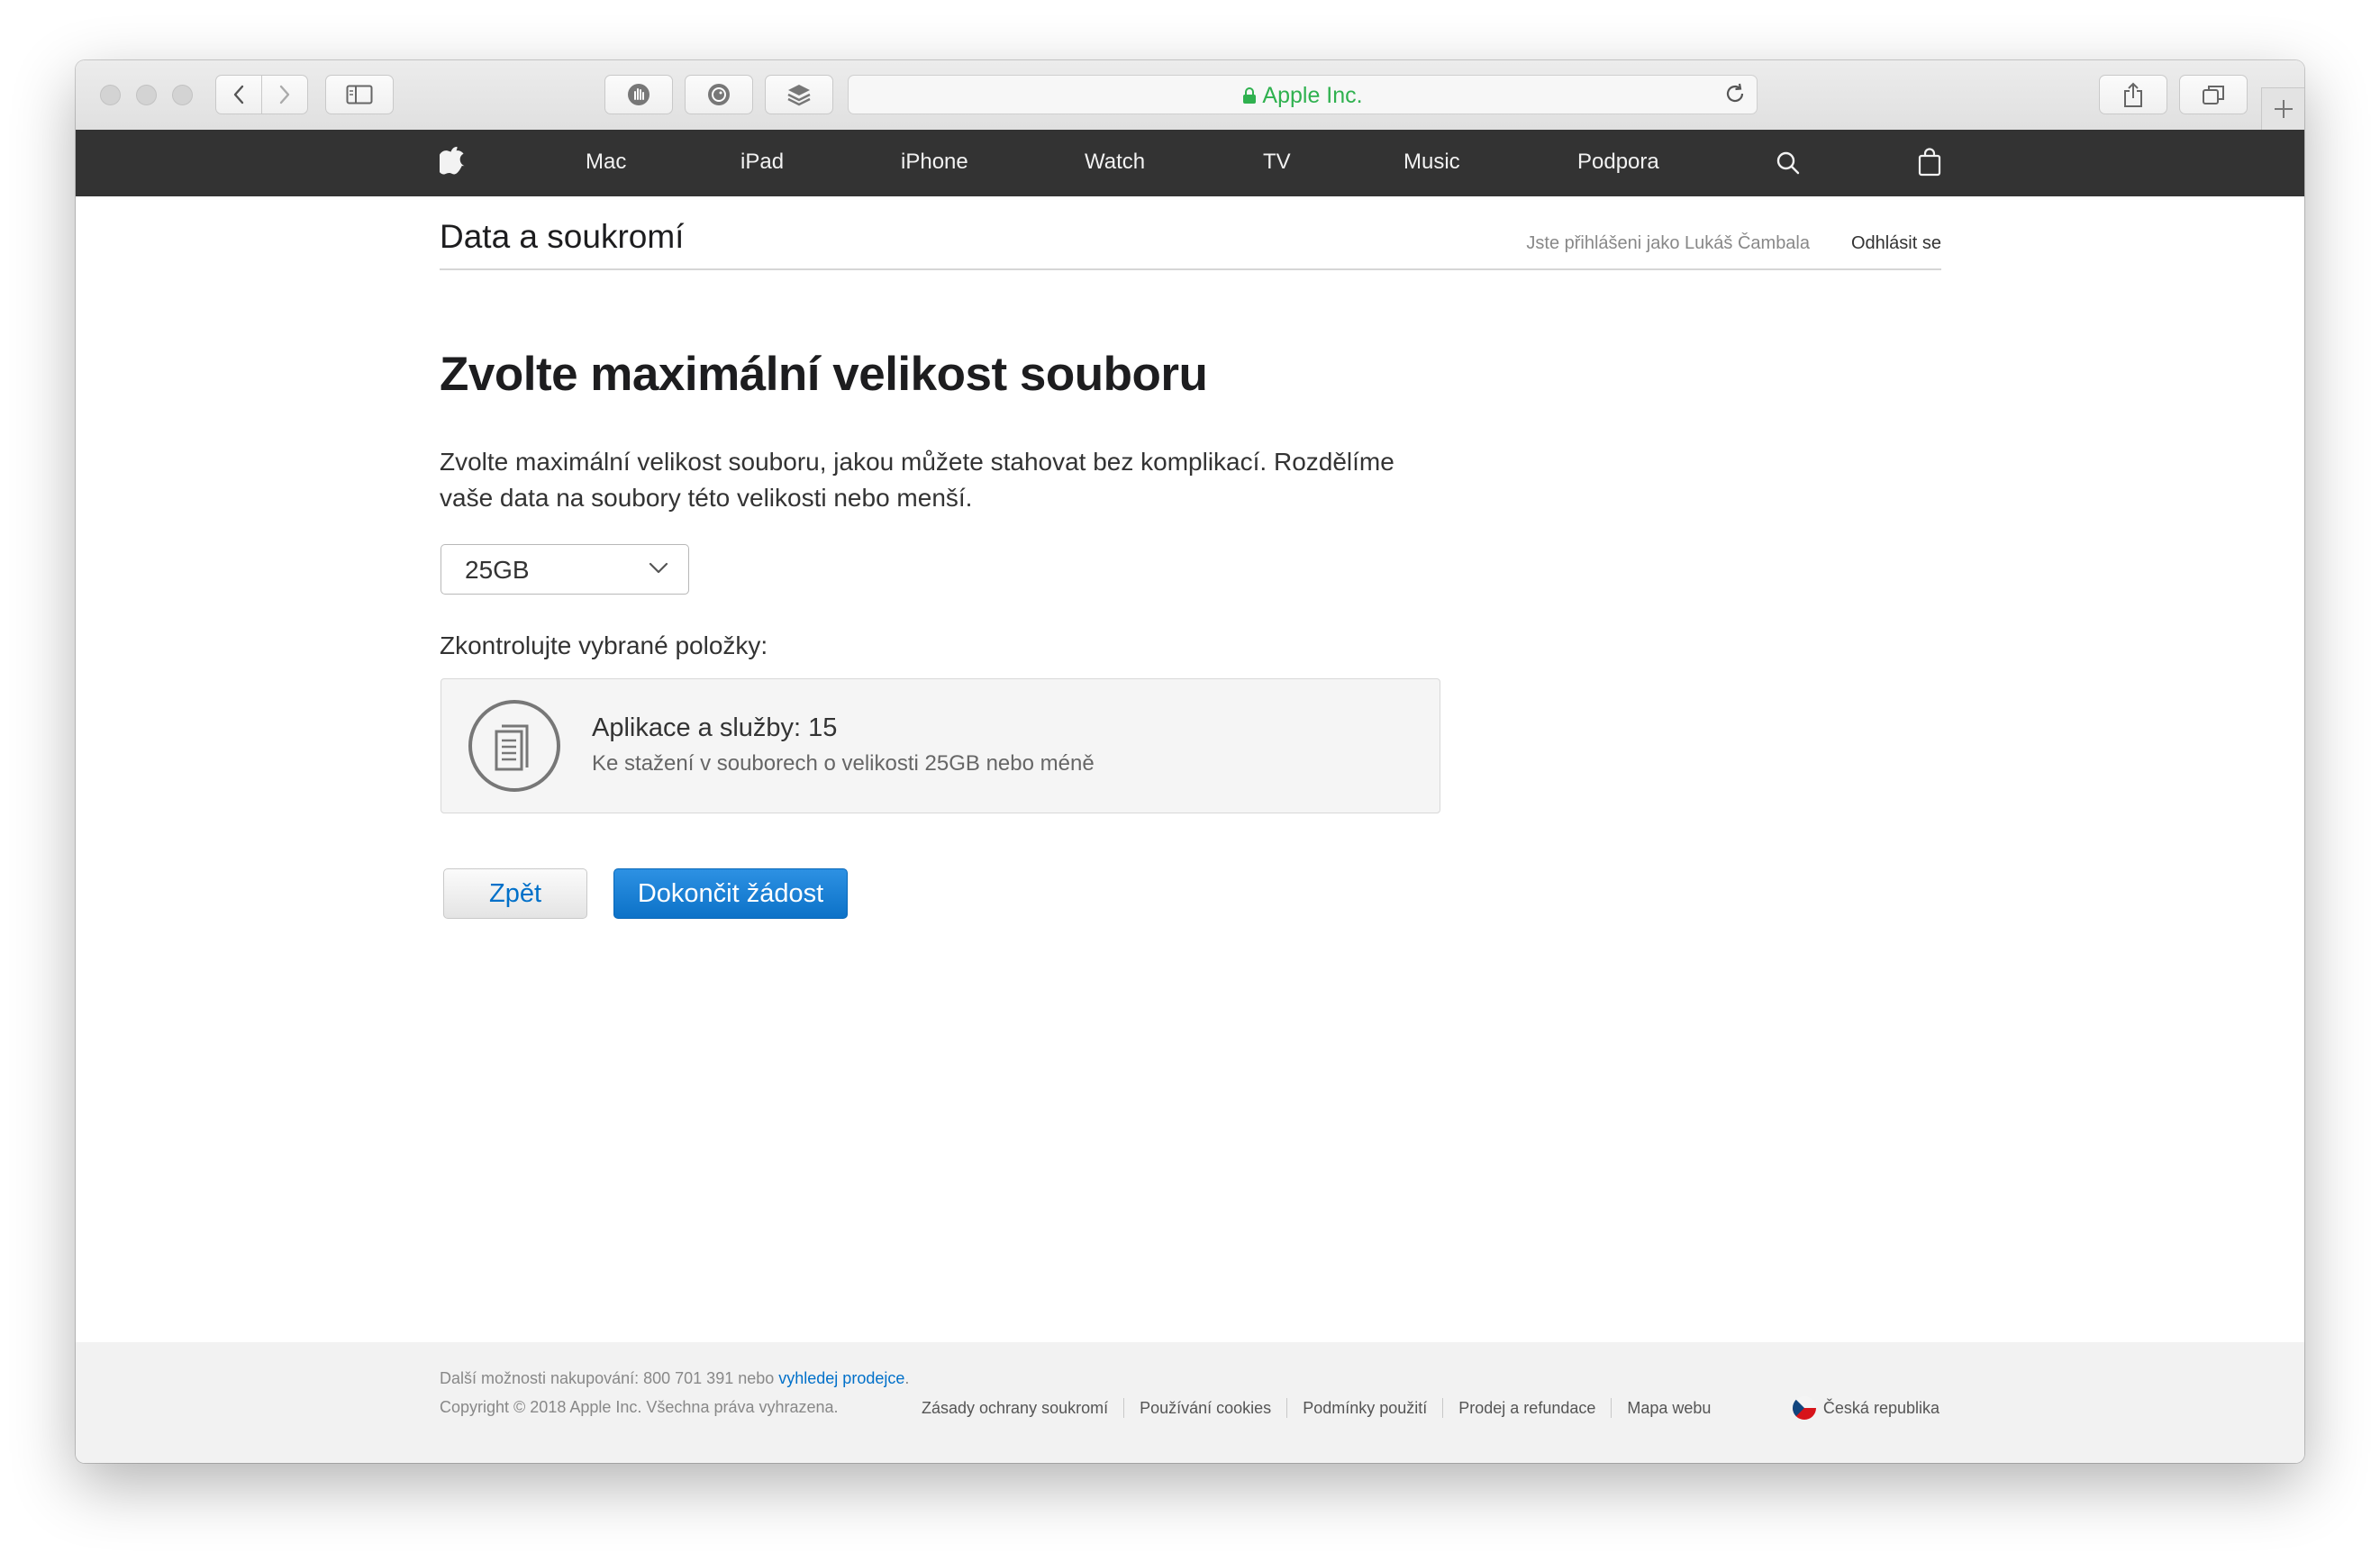  Describe the element at coordinates (1528, 1408) in the screenshot. I see `footer-link-sales-refunds: Prodej a refundace` at that location.